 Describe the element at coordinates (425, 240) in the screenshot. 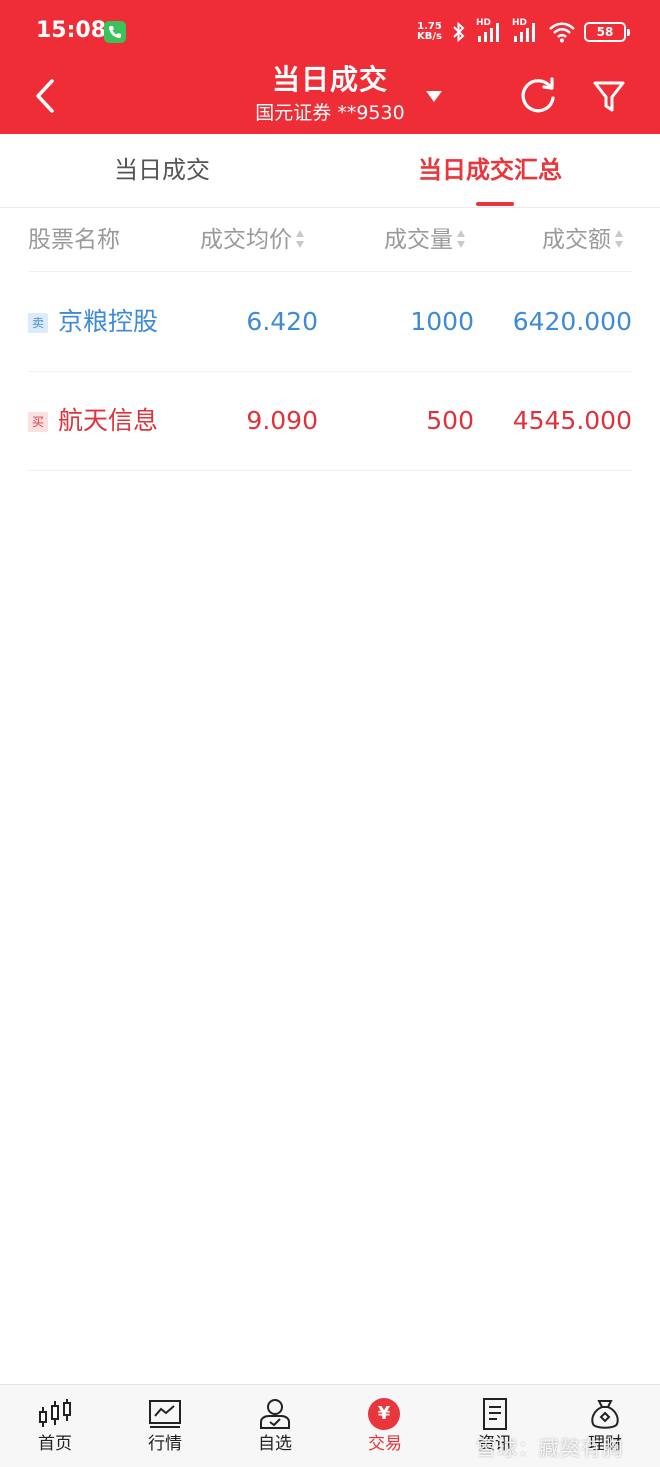

I see `column-header-volume: 成交量` at that location.